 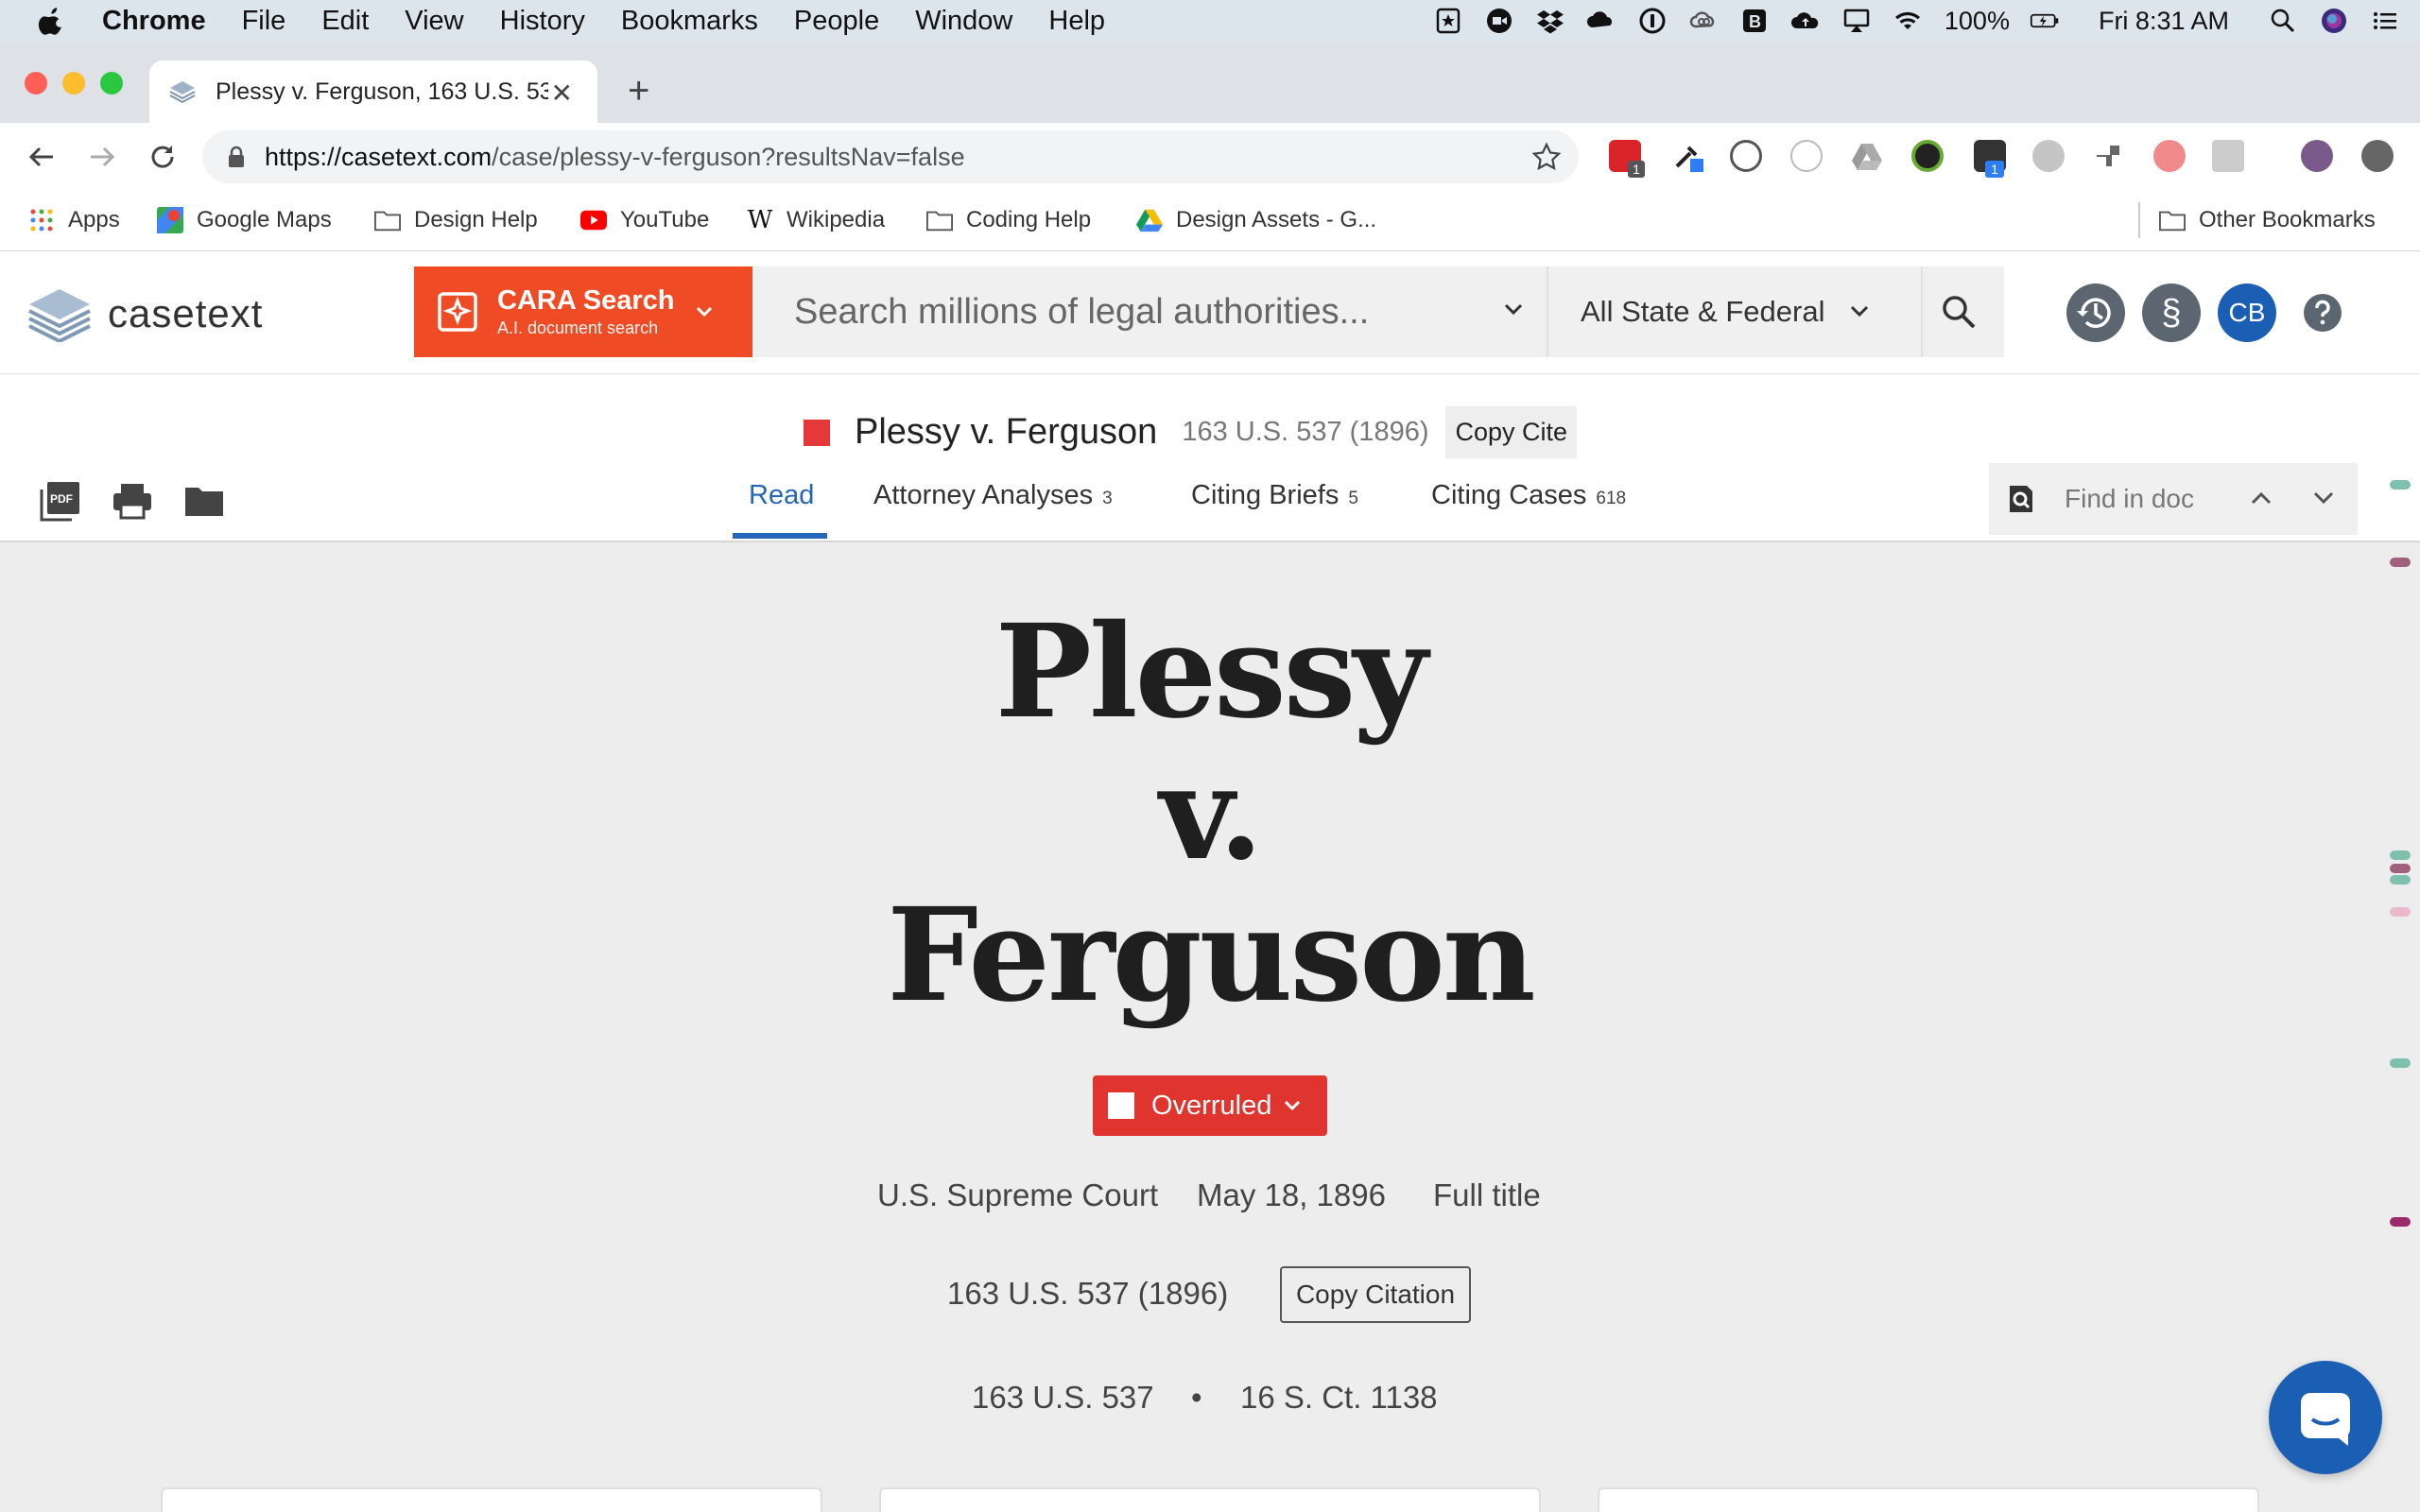 I want to click on wifi-icon, so click(x=1908, y=21).